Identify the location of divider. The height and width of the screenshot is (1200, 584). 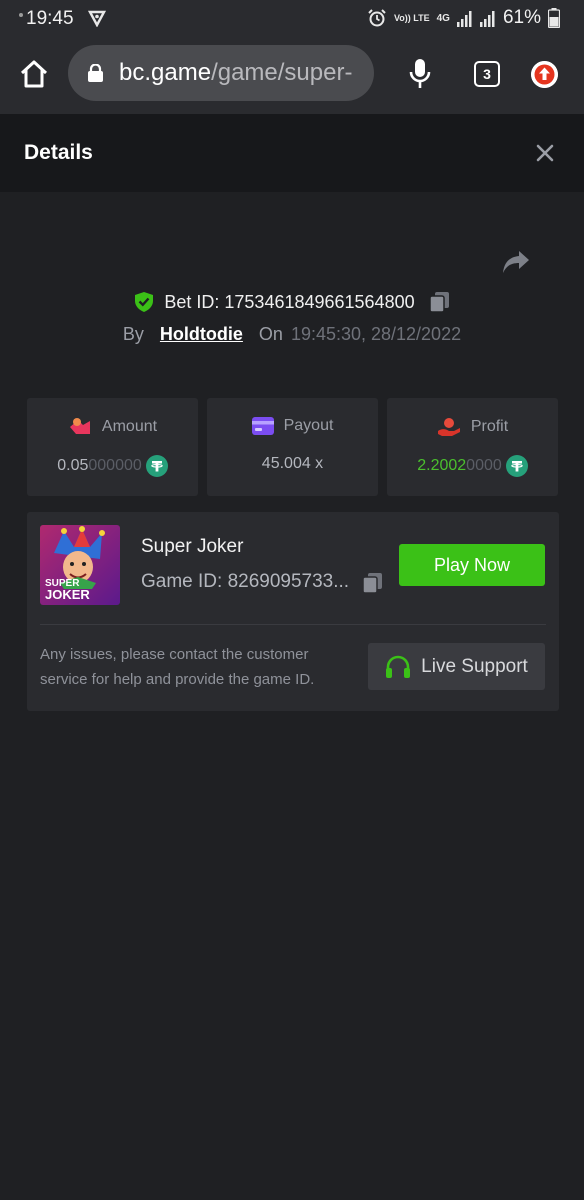
(293, 624).